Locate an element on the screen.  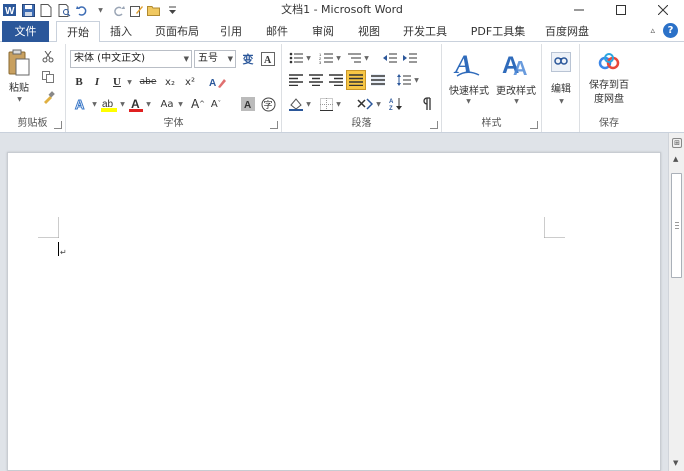
quick-styles-icon: A is located at coordinates (467, 64).